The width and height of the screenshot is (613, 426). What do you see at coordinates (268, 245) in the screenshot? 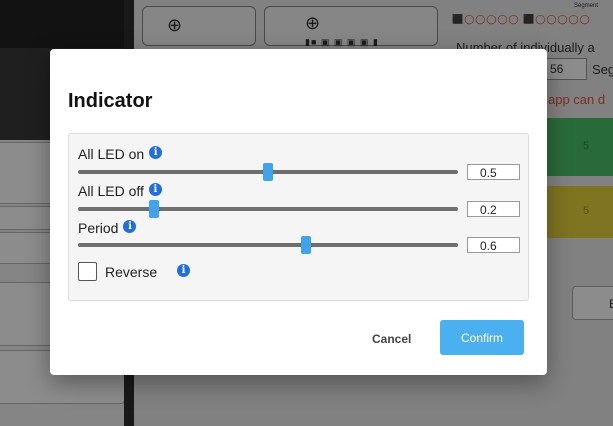
I see `period-slider` at bounding box center [268, 245].